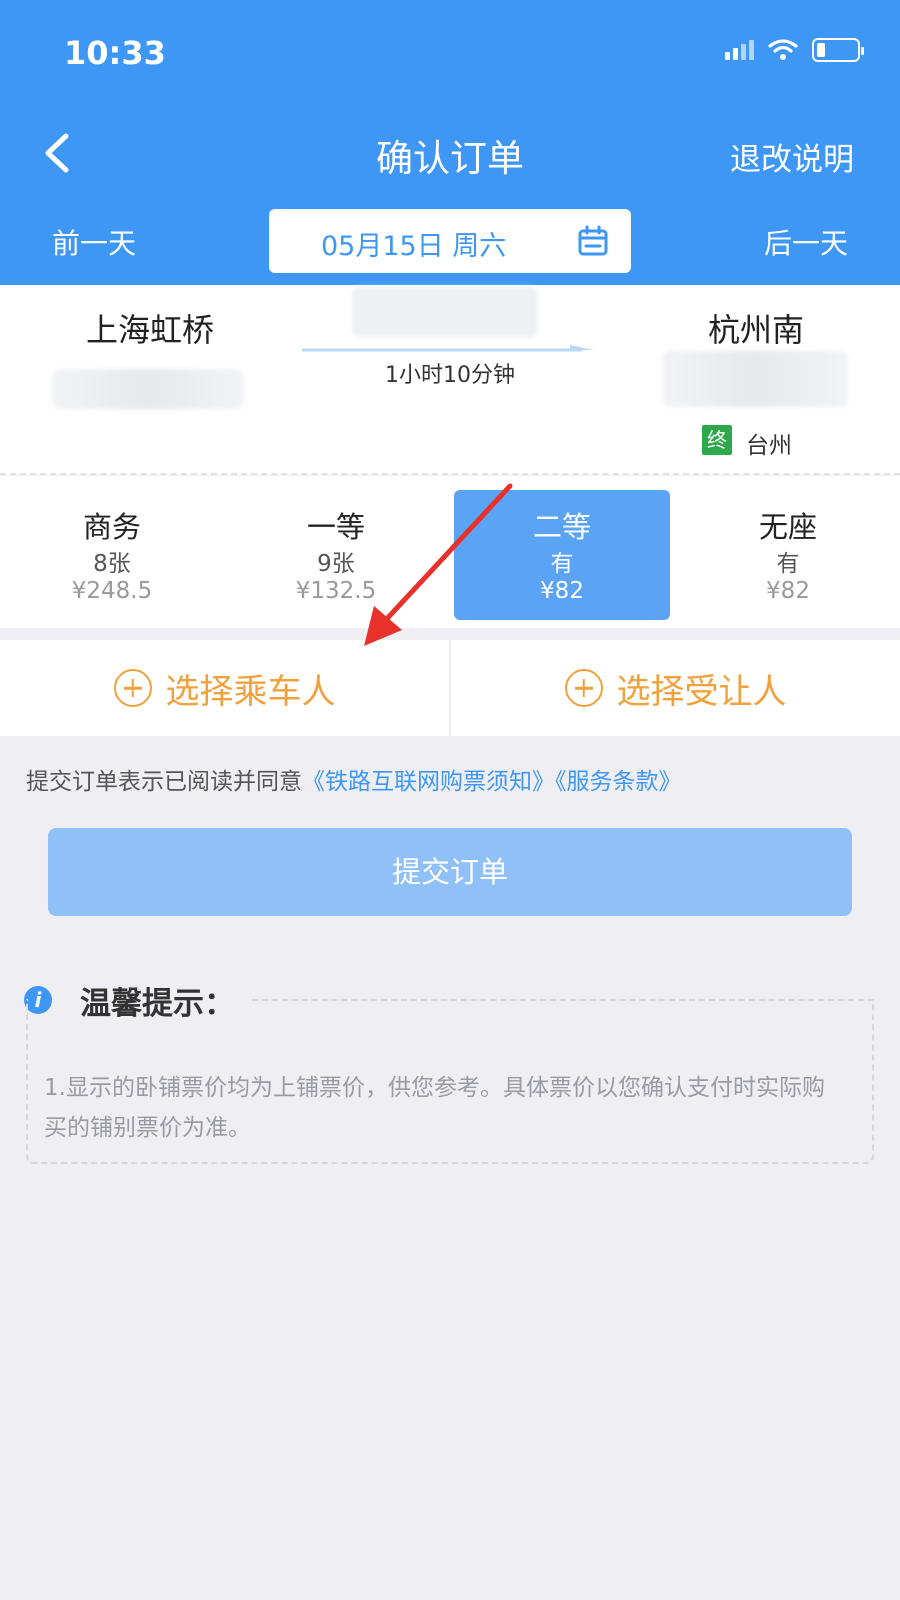 Image resolution: width=900 pixels, height=1600 pixels. I want to click on battery-icon, so click(838, 50).